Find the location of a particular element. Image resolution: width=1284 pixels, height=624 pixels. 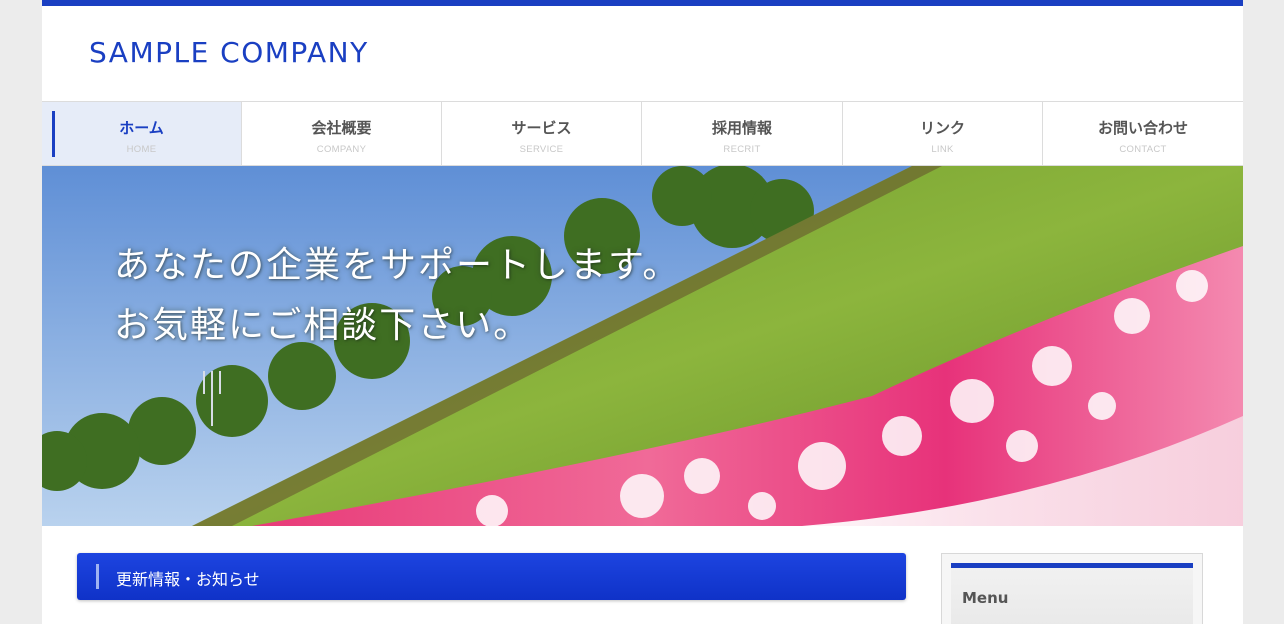

nav-item-label: ホーム is located at coordinates (141, 128).